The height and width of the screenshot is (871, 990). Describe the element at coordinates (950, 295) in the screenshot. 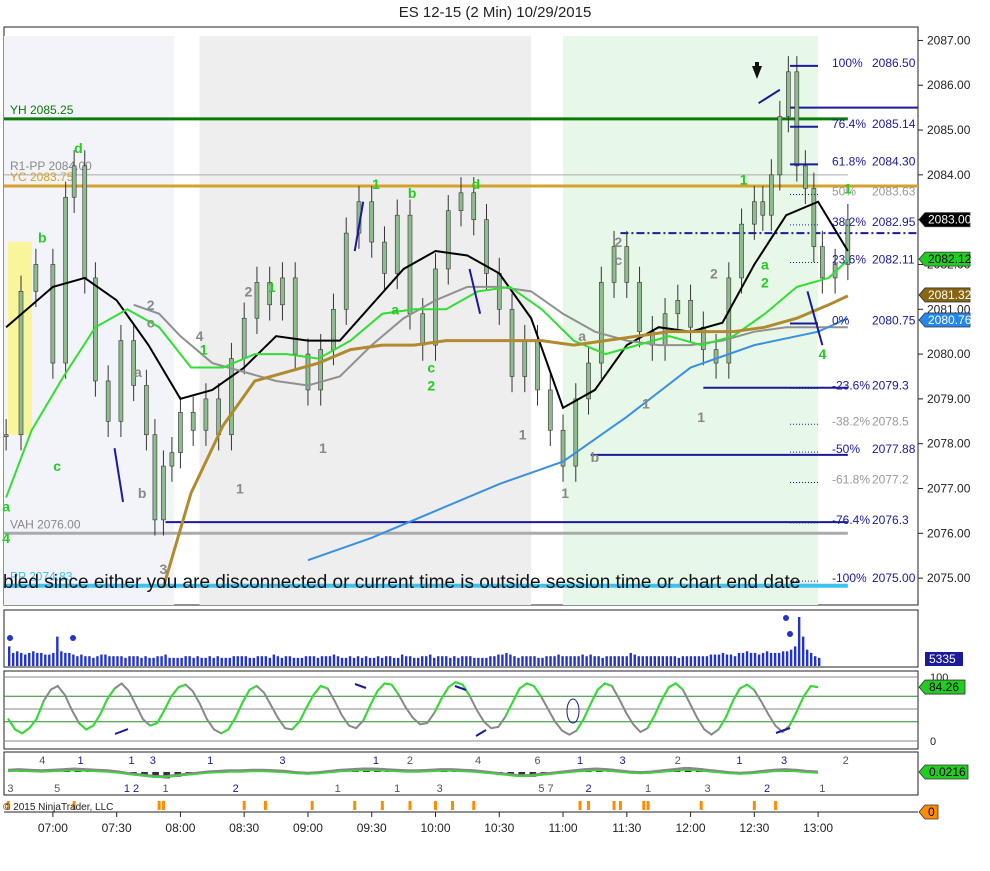

I see `price-tag-label: 2081.32` at that location.